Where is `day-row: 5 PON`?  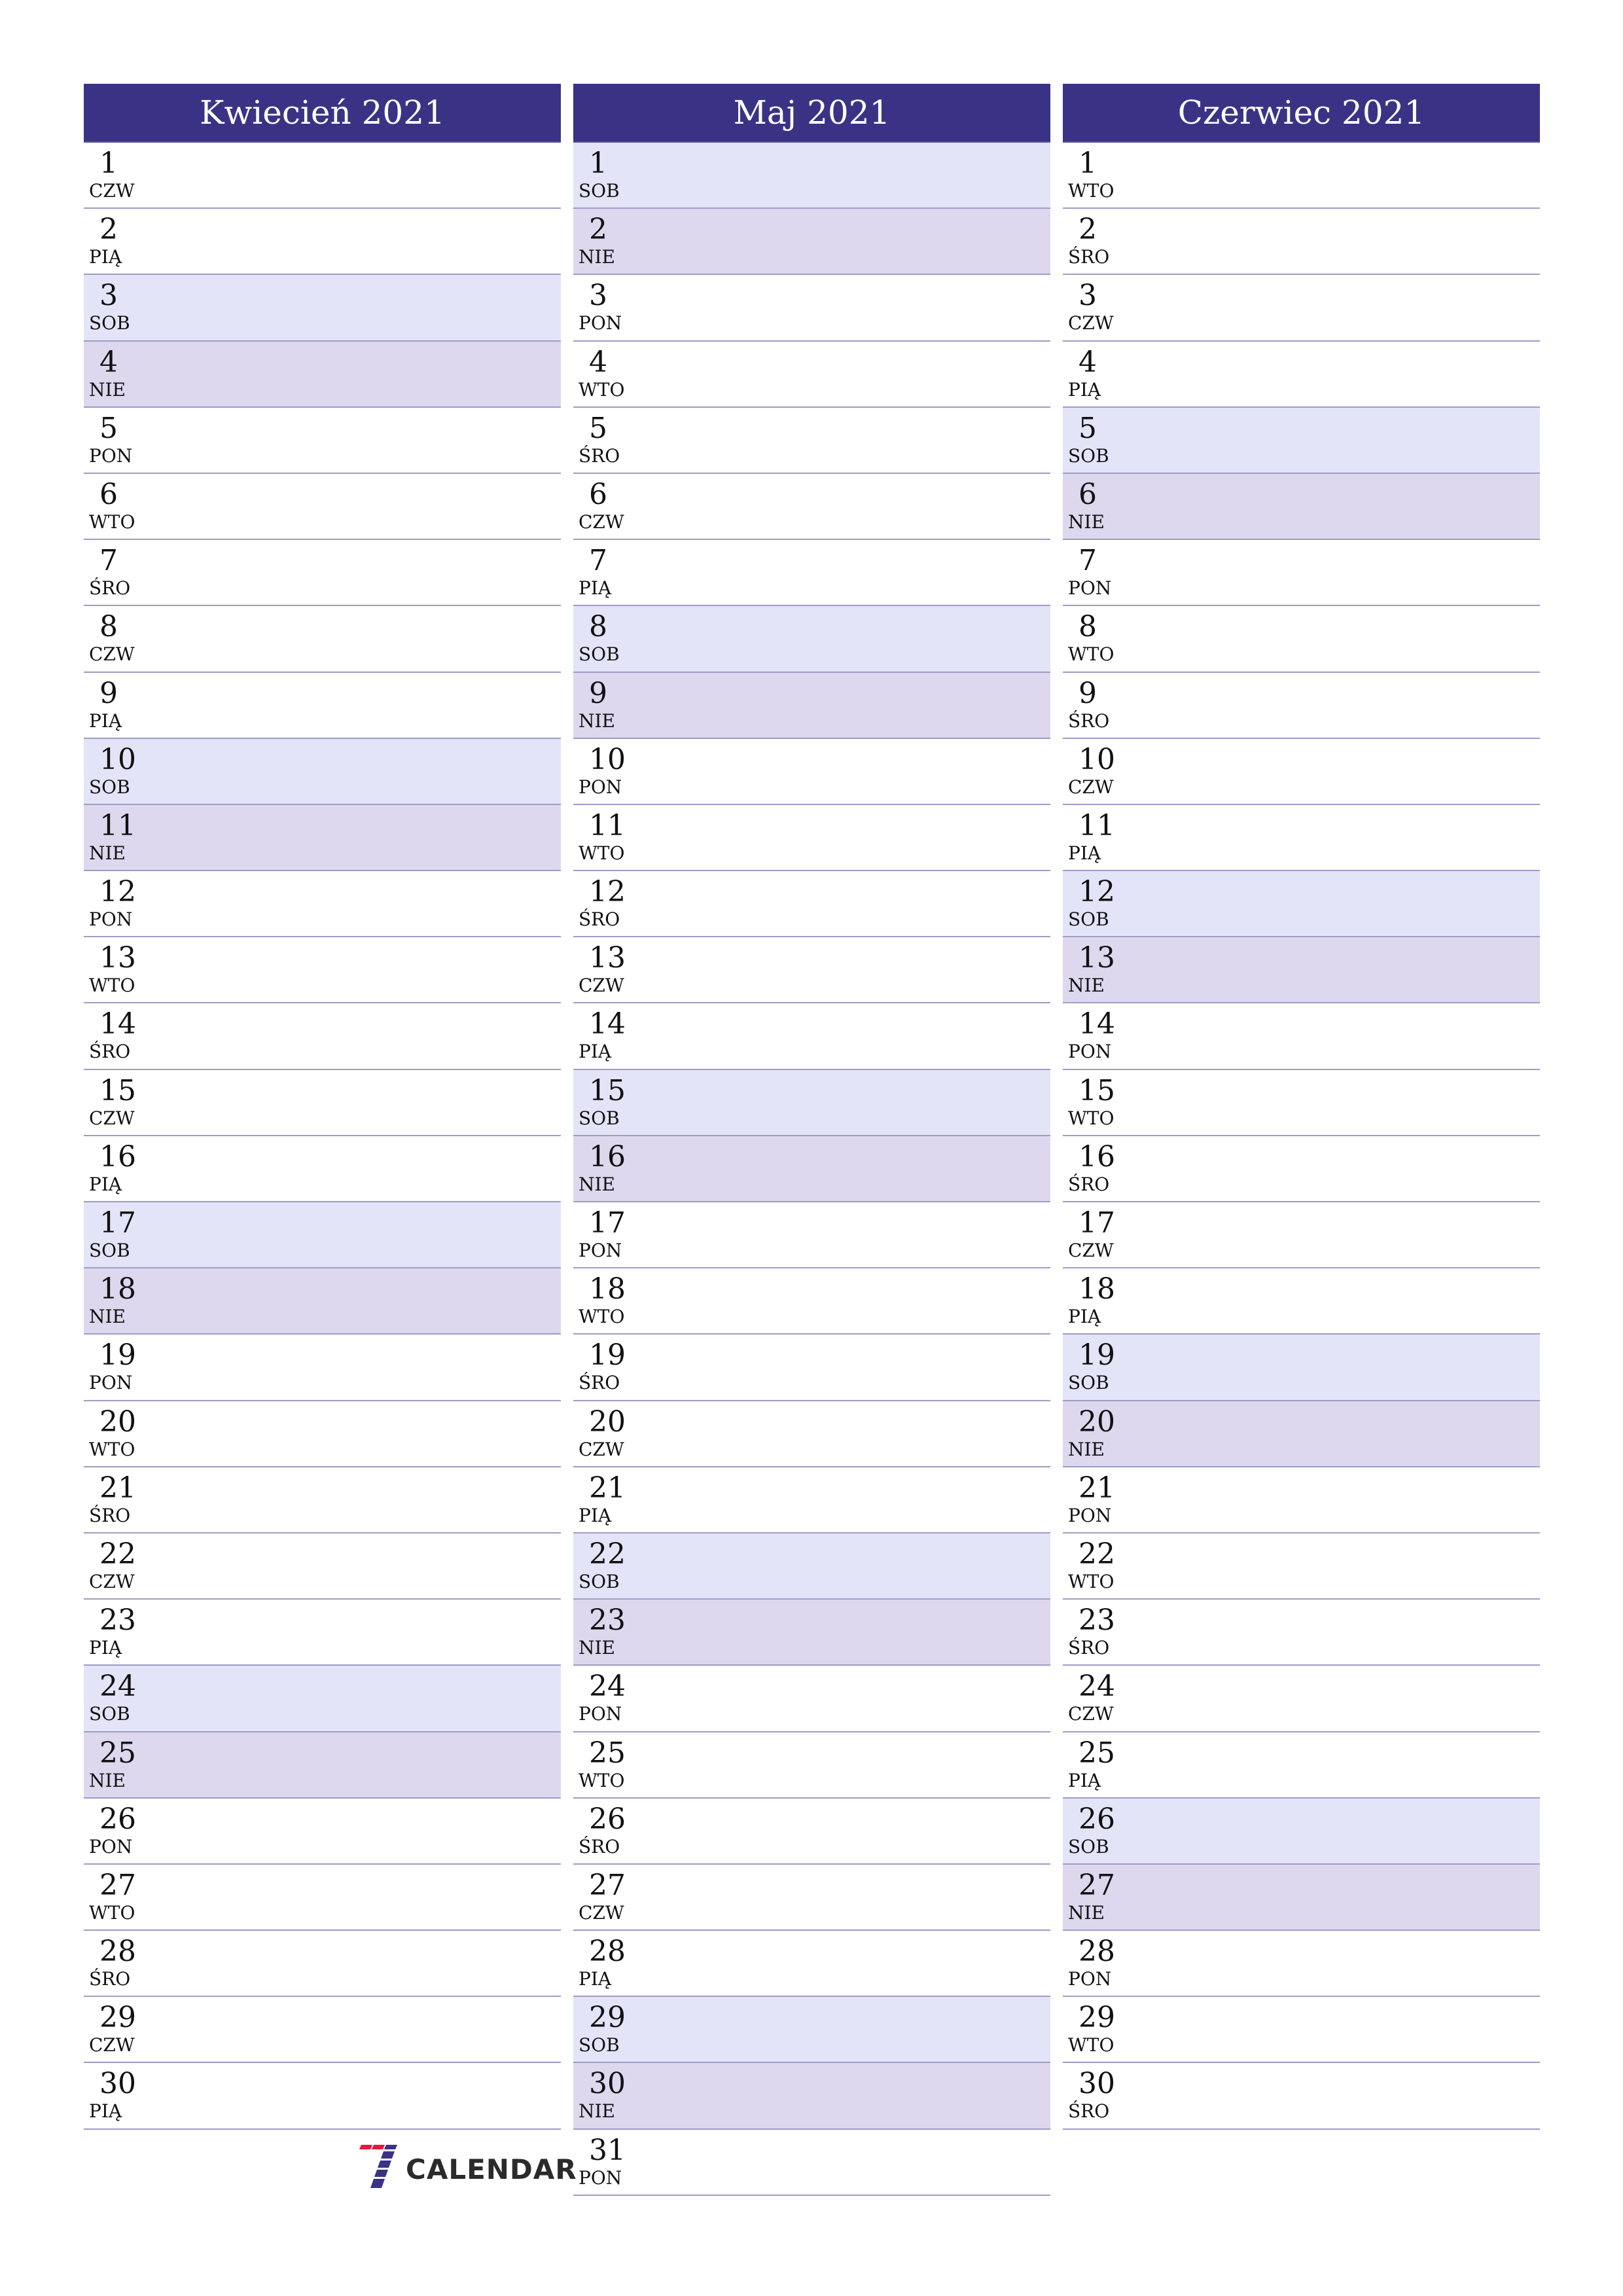 day-row: 5 PON is located at coordinates (322, 440).